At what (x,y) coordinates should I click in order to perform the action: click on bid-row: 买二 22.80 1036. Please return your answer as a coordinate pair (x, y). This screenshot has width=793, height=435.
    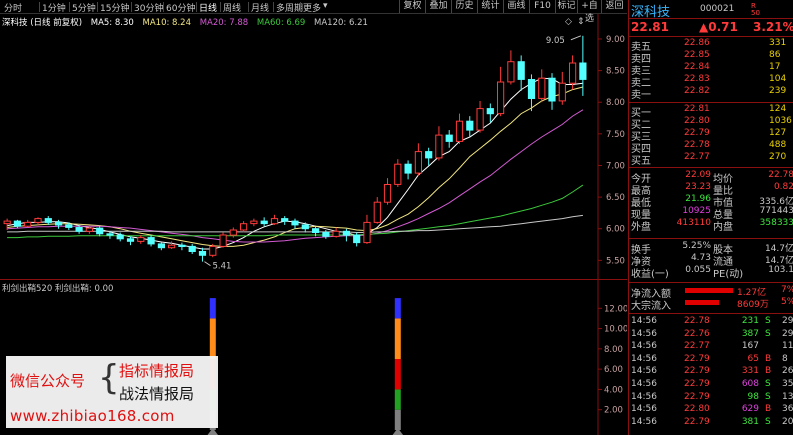
    Looking at the image, I should click on (711, 123).